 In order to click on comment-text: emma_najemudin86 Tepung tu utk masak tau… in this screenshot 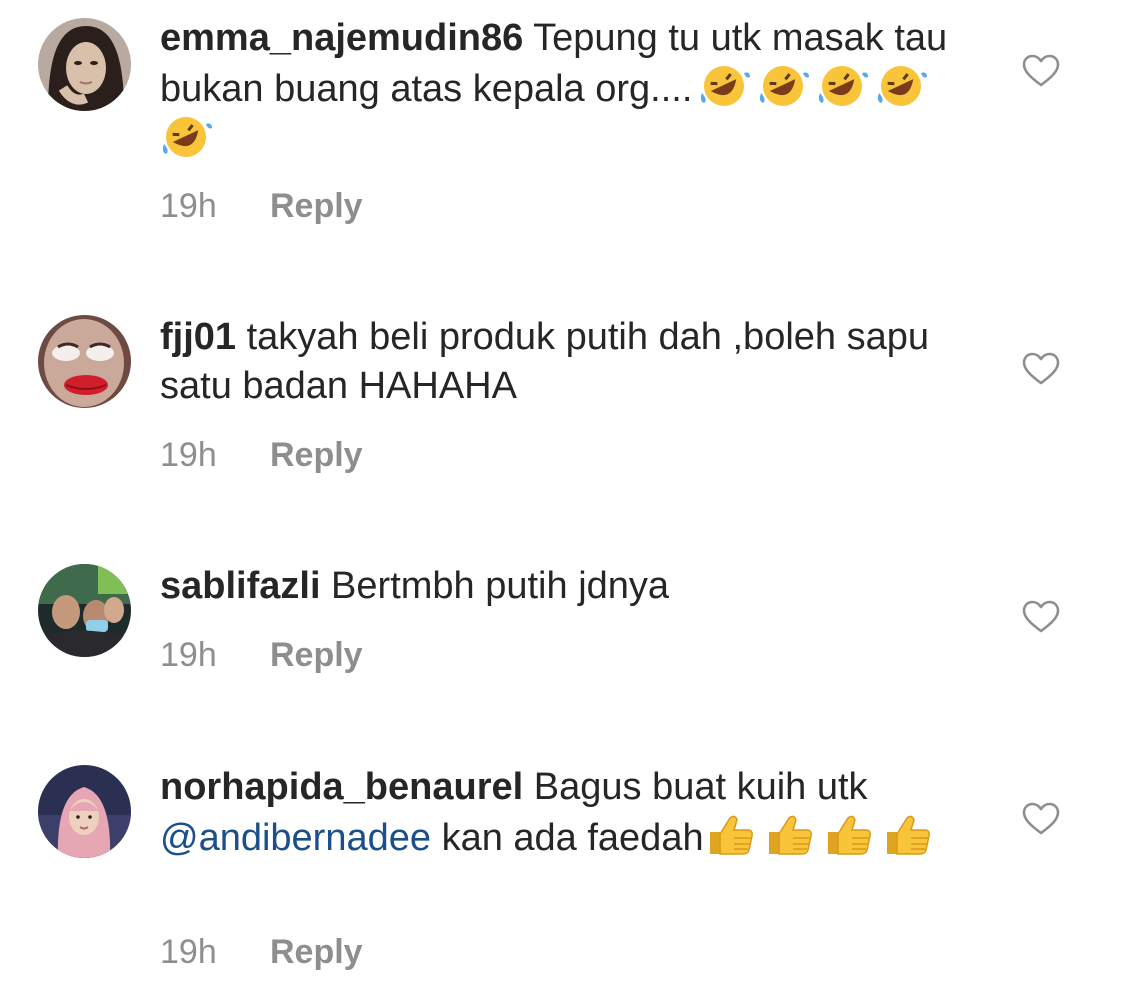, I will do `click(575, 89)`.